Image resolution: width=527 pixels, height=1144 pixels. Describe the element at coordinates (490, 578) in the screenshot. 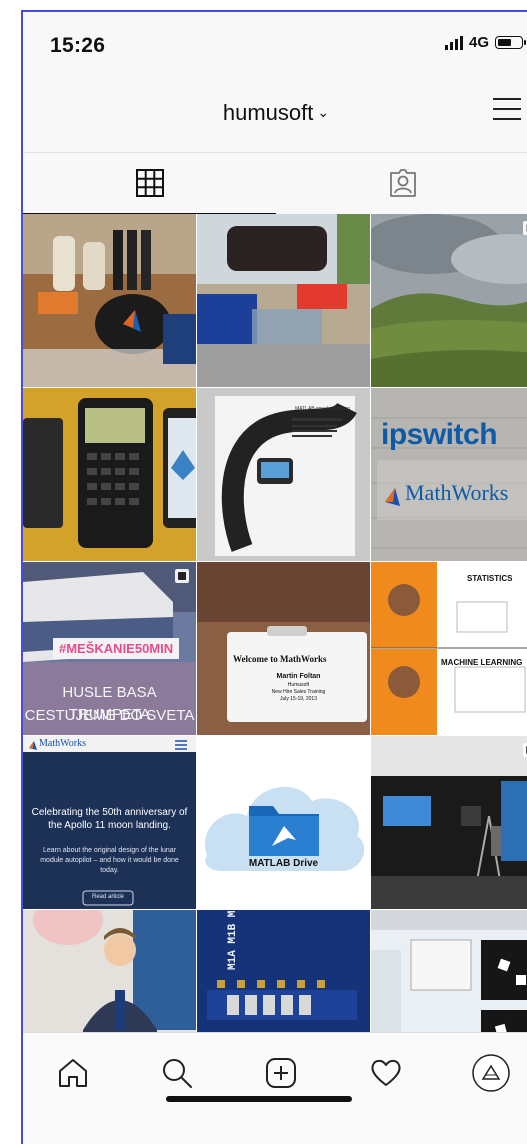

I see `meme-text-1: STATISTICS` at that location.